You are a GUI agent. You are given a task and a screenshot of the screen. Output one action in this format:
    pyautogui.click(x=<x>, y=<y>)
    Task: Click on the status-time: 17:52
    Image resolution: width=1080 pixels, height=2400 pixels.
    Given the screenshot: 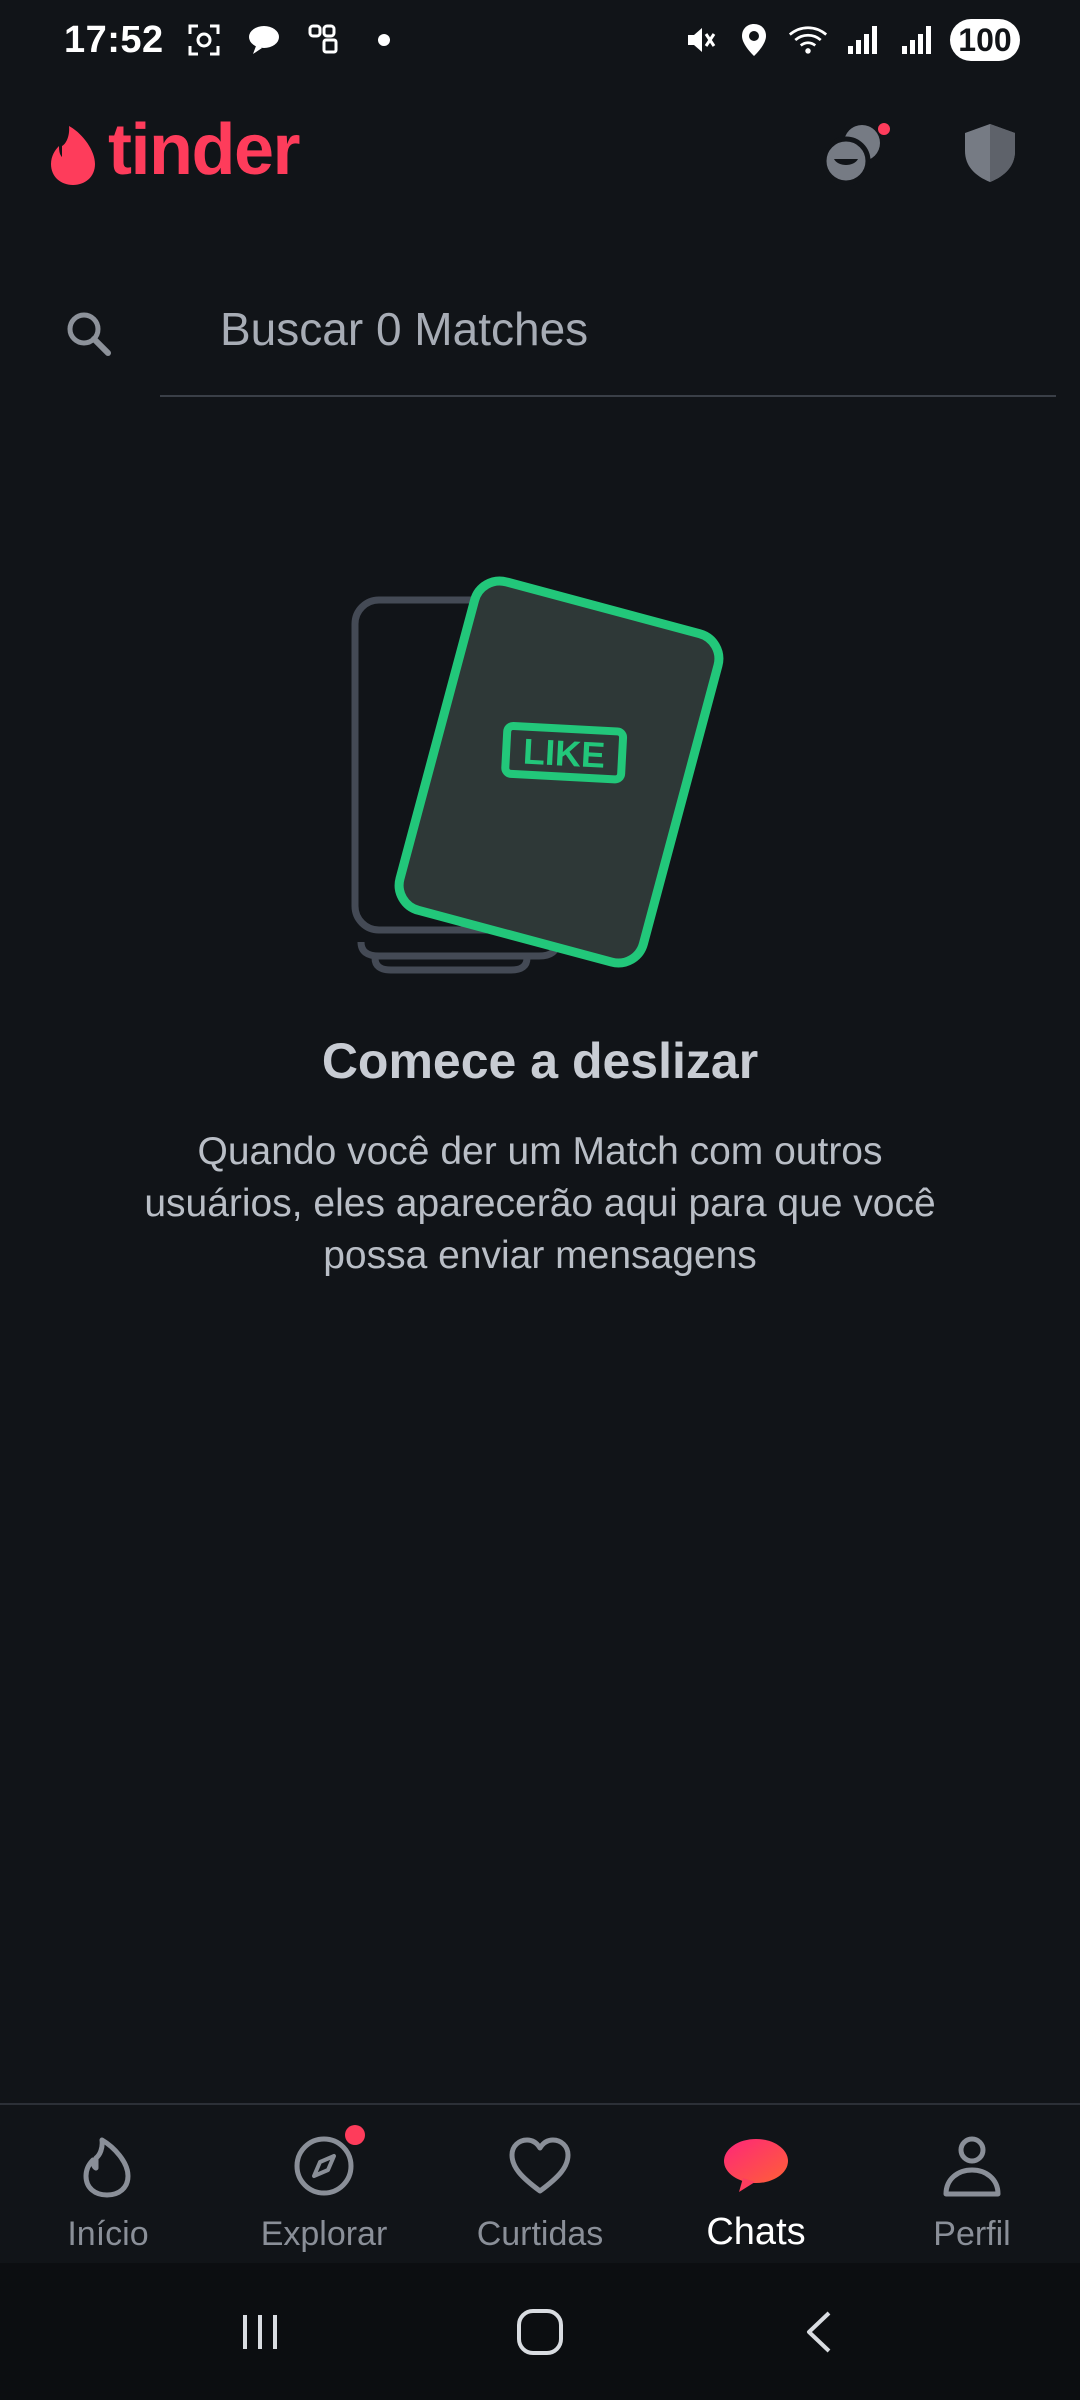 What is the action you would take?
    pyautogui.click(x=114, y=39)
    